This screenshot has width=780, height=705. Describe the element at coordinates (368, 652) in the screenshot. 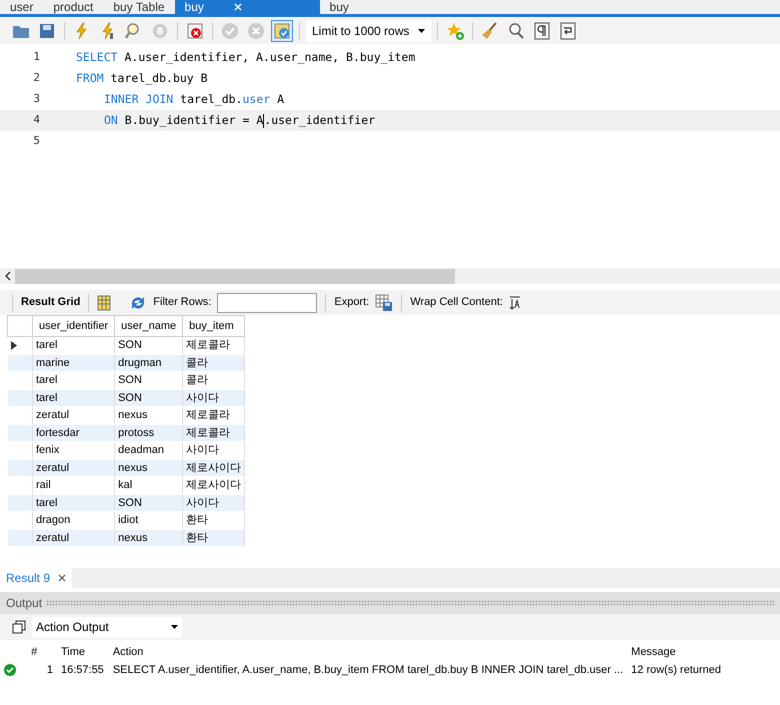

I see `column-header: Action` at that location.